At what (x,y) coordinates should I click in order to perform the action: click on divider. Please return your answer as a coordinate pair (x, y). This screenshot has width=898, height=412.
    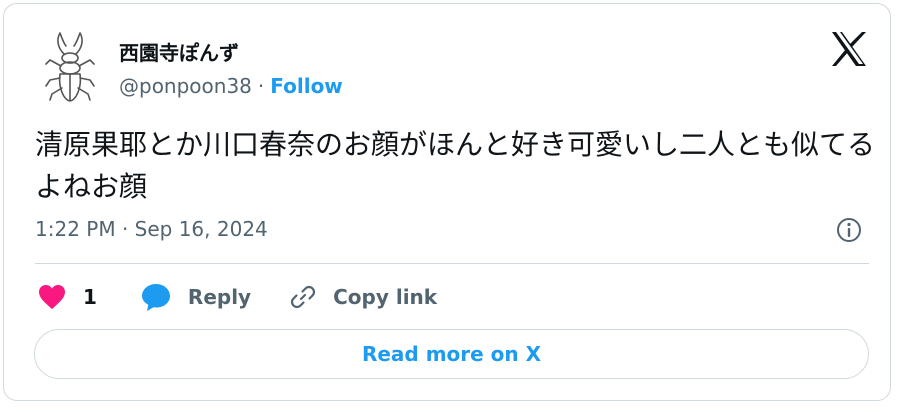
    Looking at the image, I should click on (452, 263).